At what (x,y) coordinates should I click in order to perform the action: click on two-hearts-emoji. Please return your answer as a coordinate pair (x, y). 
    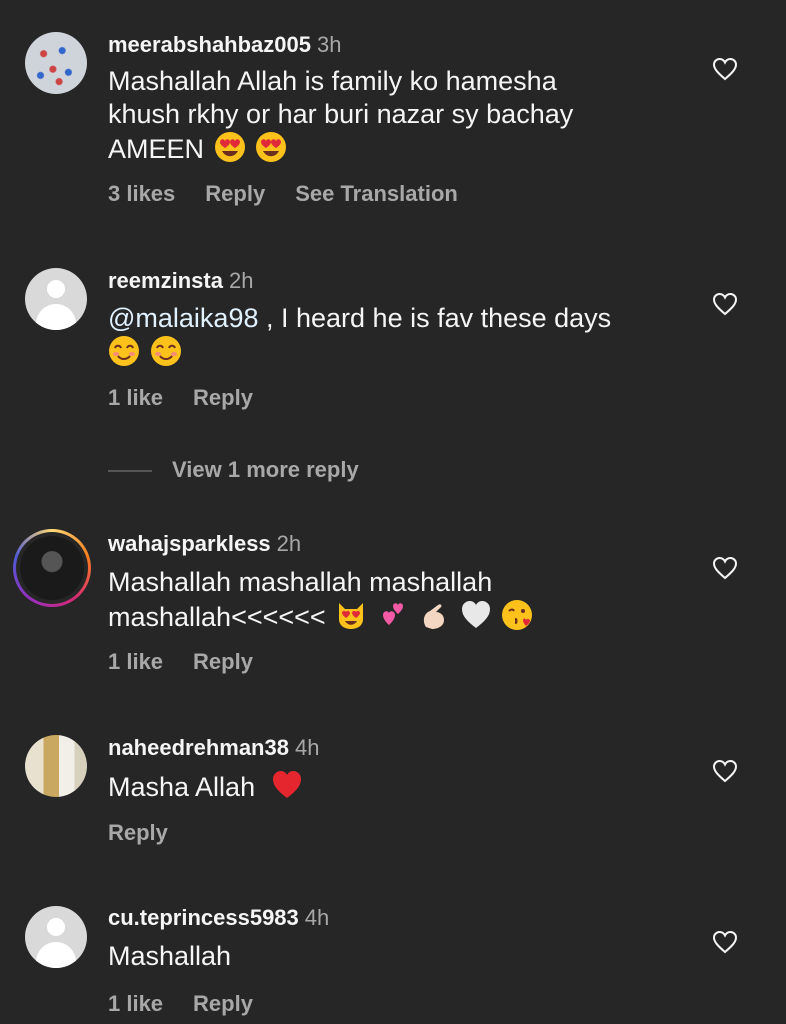
    Looking at the image, I should click on (392, 614).